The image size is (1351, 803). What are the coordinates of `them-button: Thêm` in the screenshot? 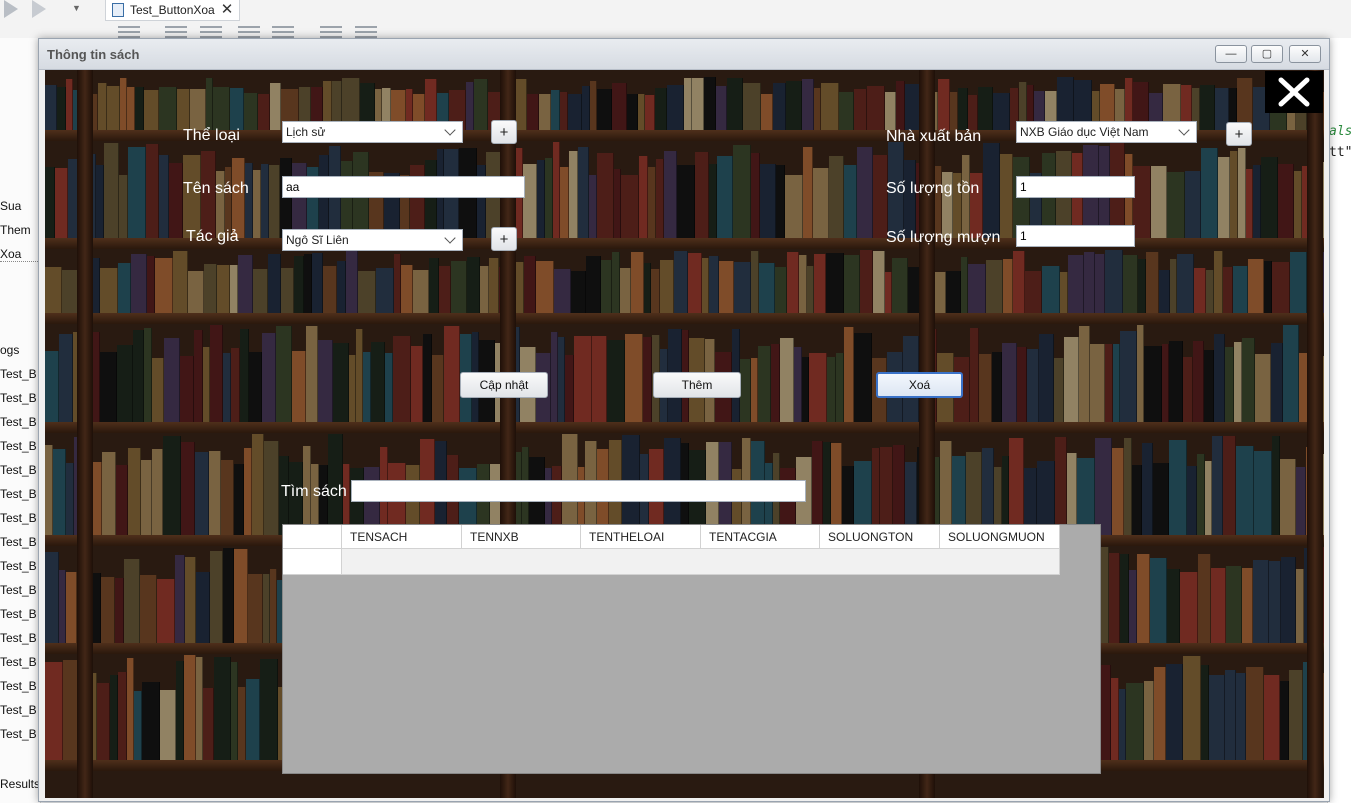 It's located at (697, 385).